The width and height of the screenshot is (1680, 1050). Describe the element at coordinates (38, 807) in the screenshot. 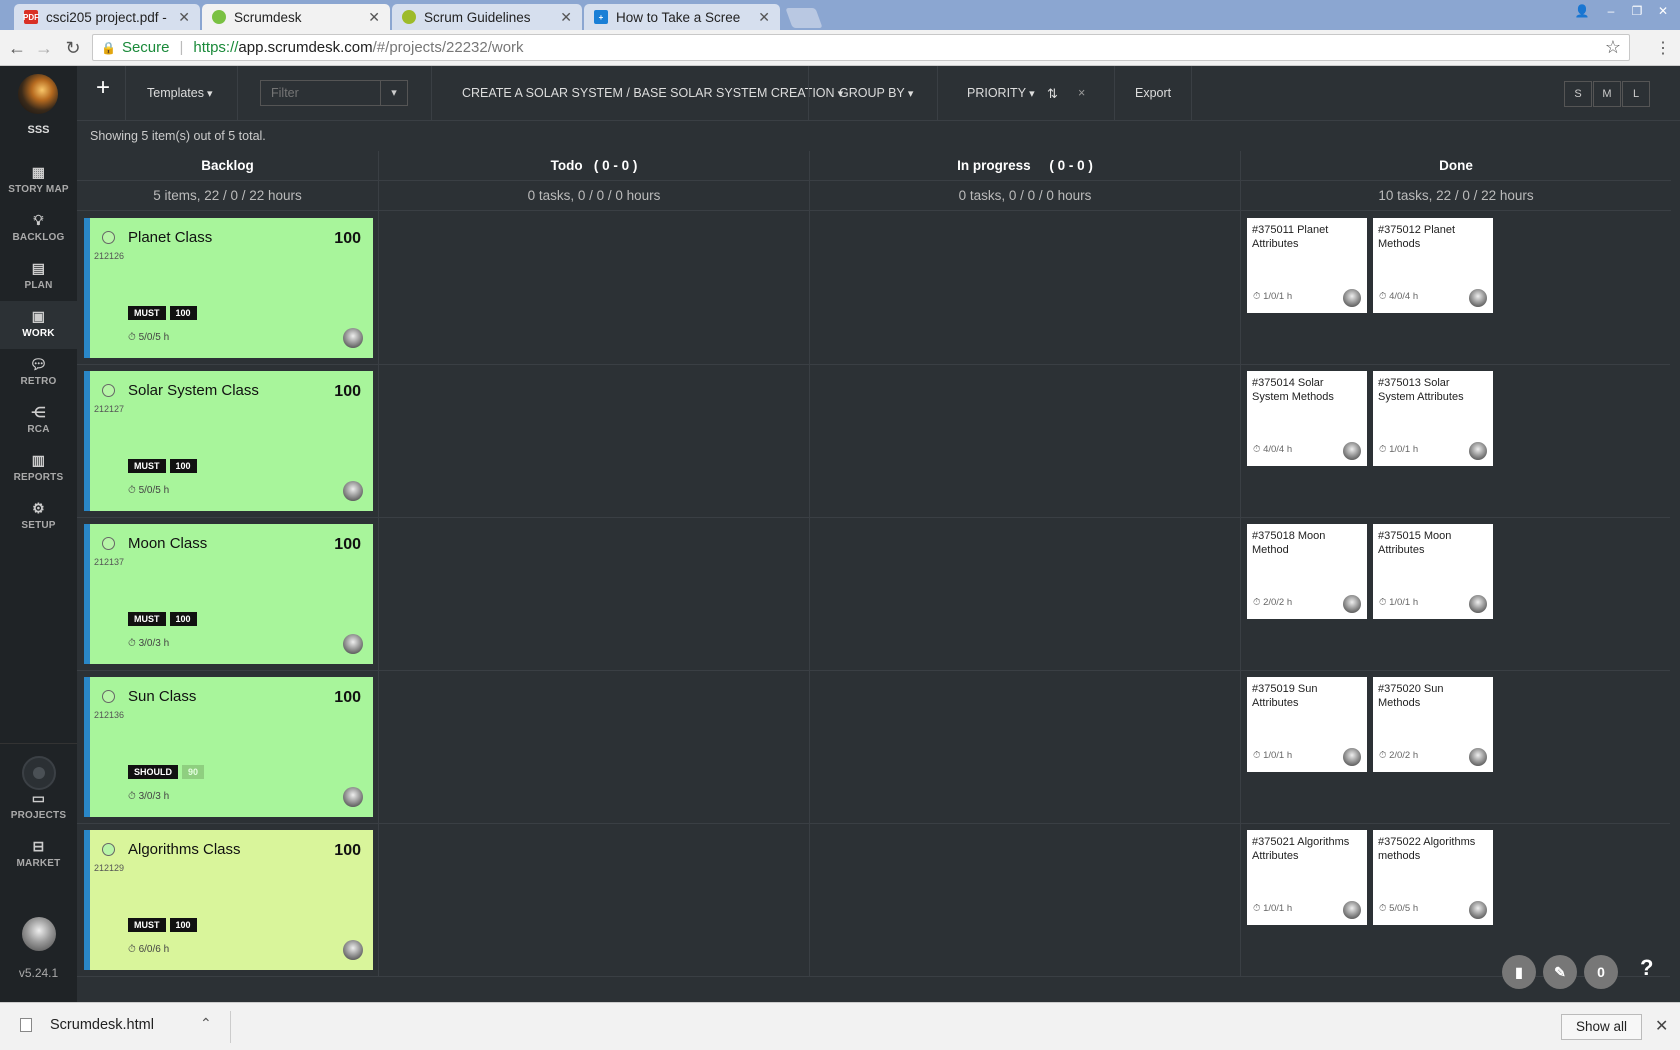

I see `sidebar-item-projects: ▭ PROJECTS` at that location.